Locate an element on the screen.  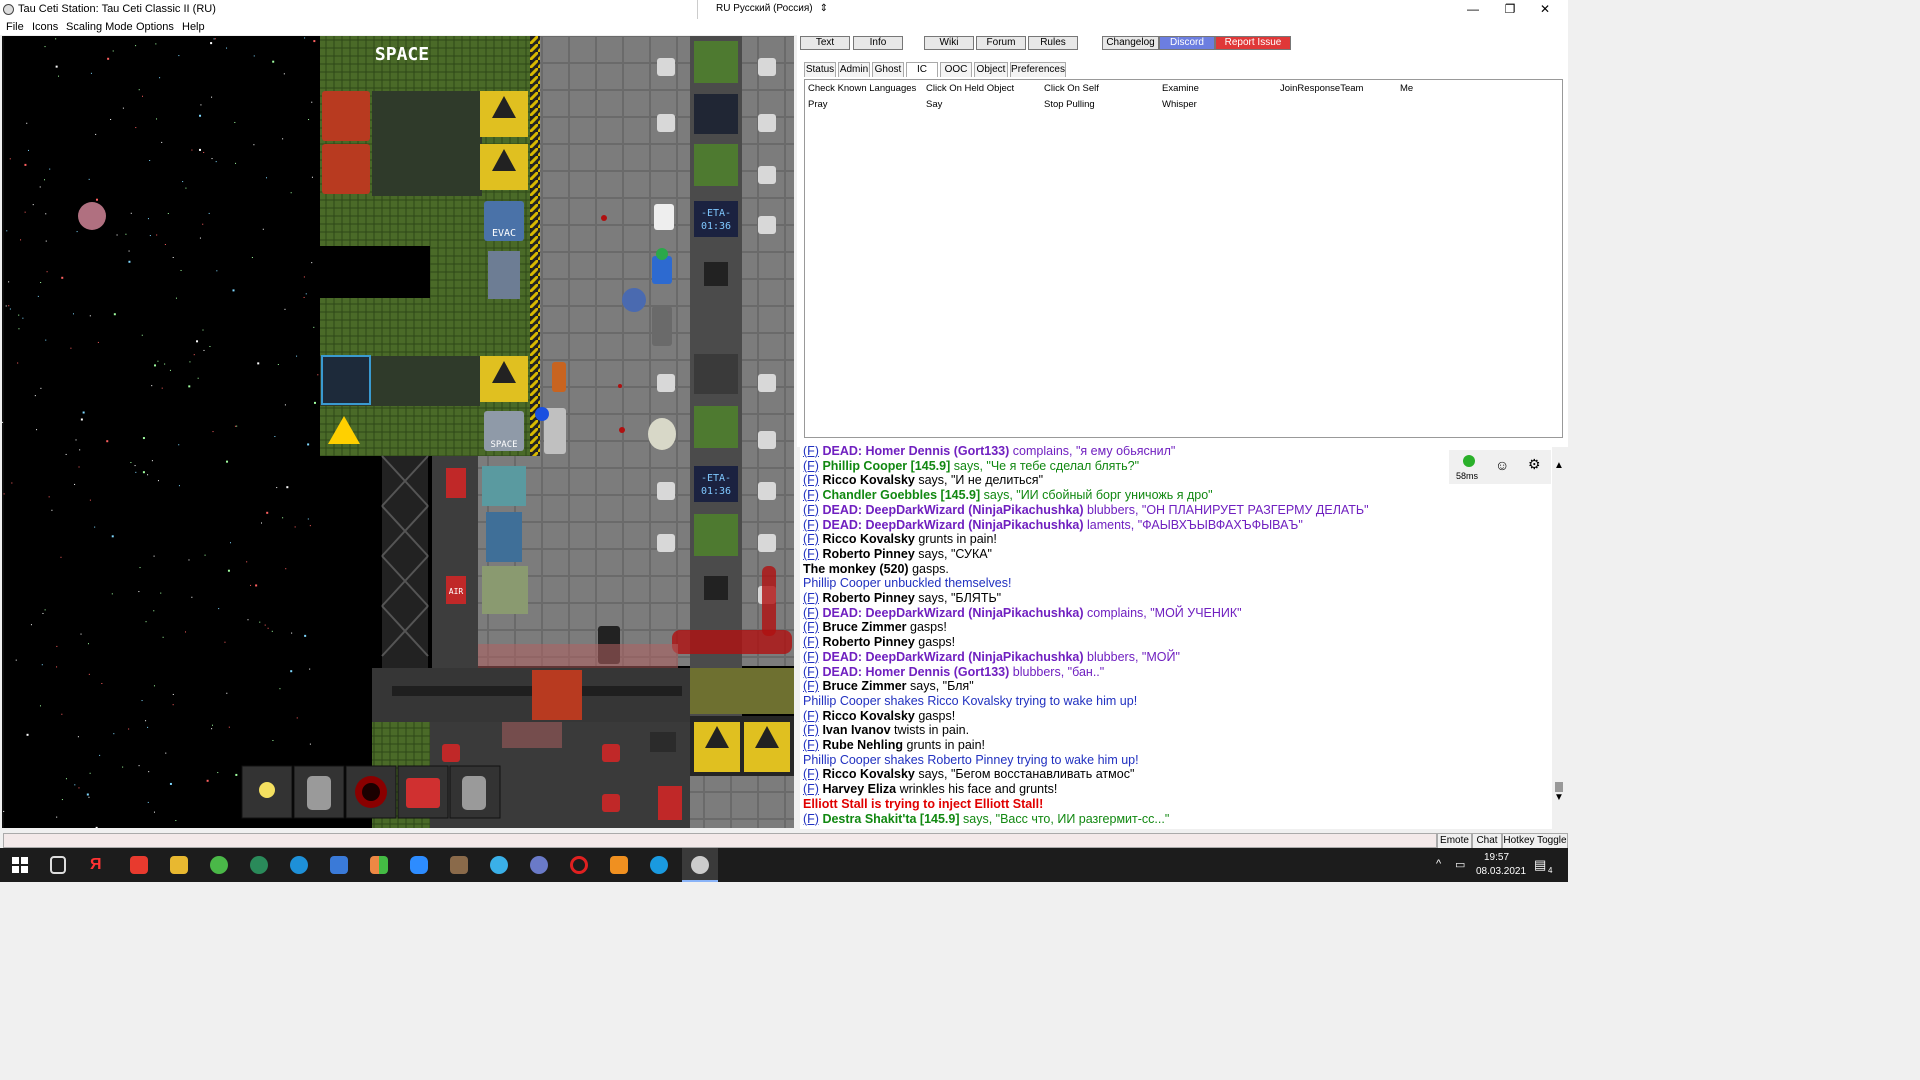
emoji-icon: ☺ is located at coordinates (1502, 465).